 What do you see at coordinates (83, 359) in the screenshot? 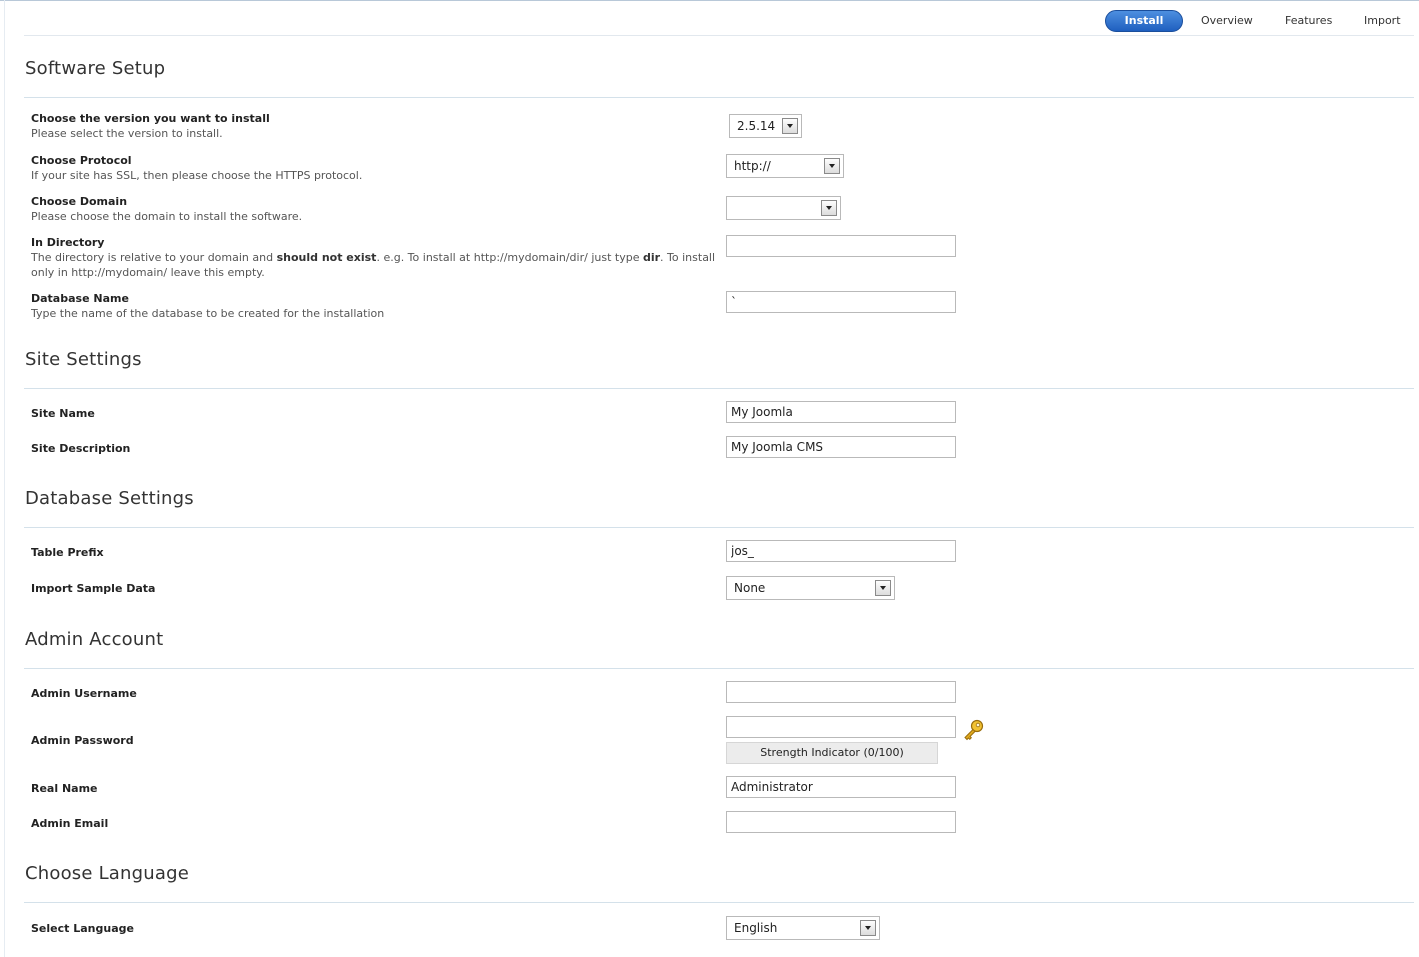
I see `section-title-site-settings: Site Settings` at bounding box center [83, 359].